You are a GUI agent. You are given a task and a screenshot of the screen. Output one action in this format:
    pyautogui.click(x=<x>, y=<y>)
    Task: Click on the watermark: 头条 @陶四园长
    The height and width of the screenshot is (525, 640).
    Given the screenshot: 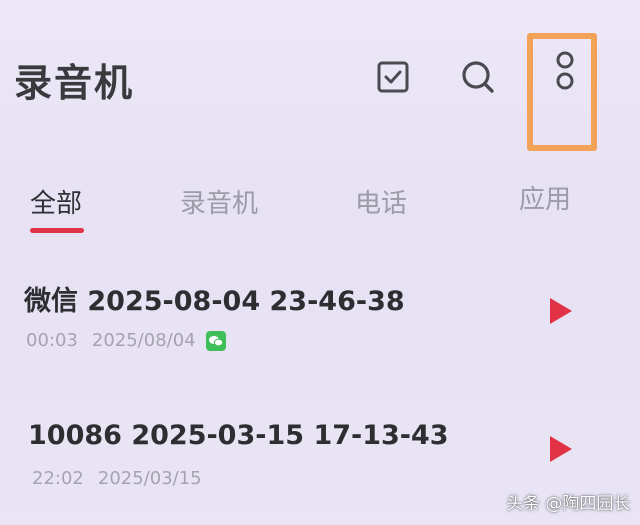 What is the action you would take?
    pyautogui.click(x=568, y=504)
    